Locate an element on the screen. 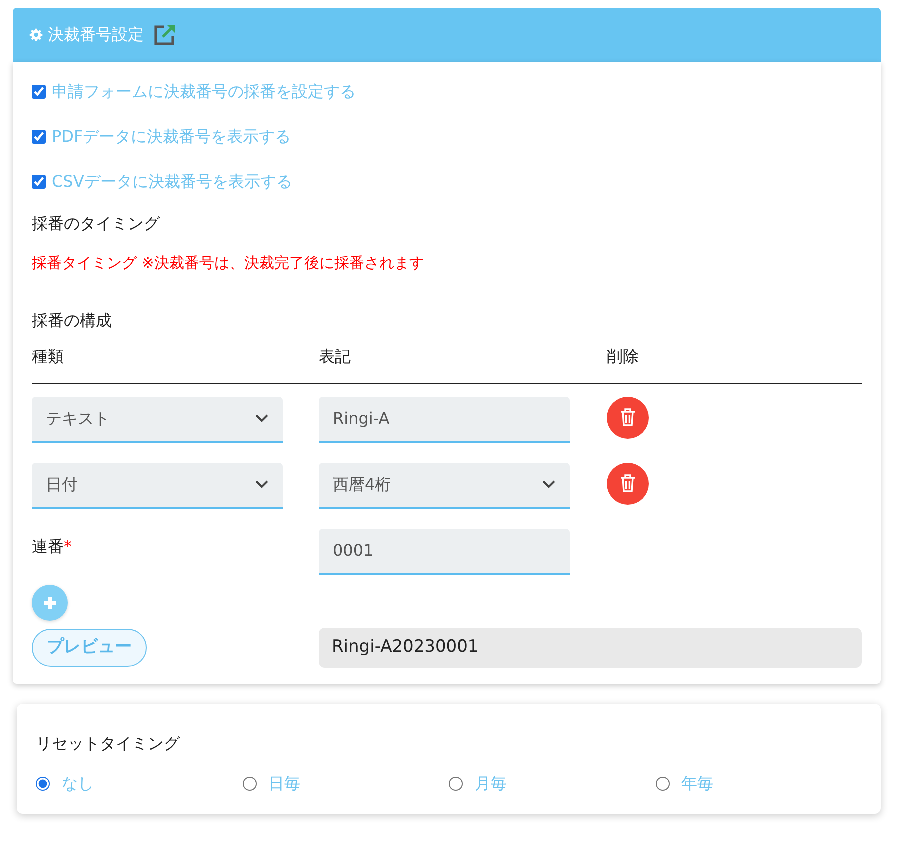 The width and height of the screenshot is (897, 862). required-mark: * is located at coordinates (68, 546).